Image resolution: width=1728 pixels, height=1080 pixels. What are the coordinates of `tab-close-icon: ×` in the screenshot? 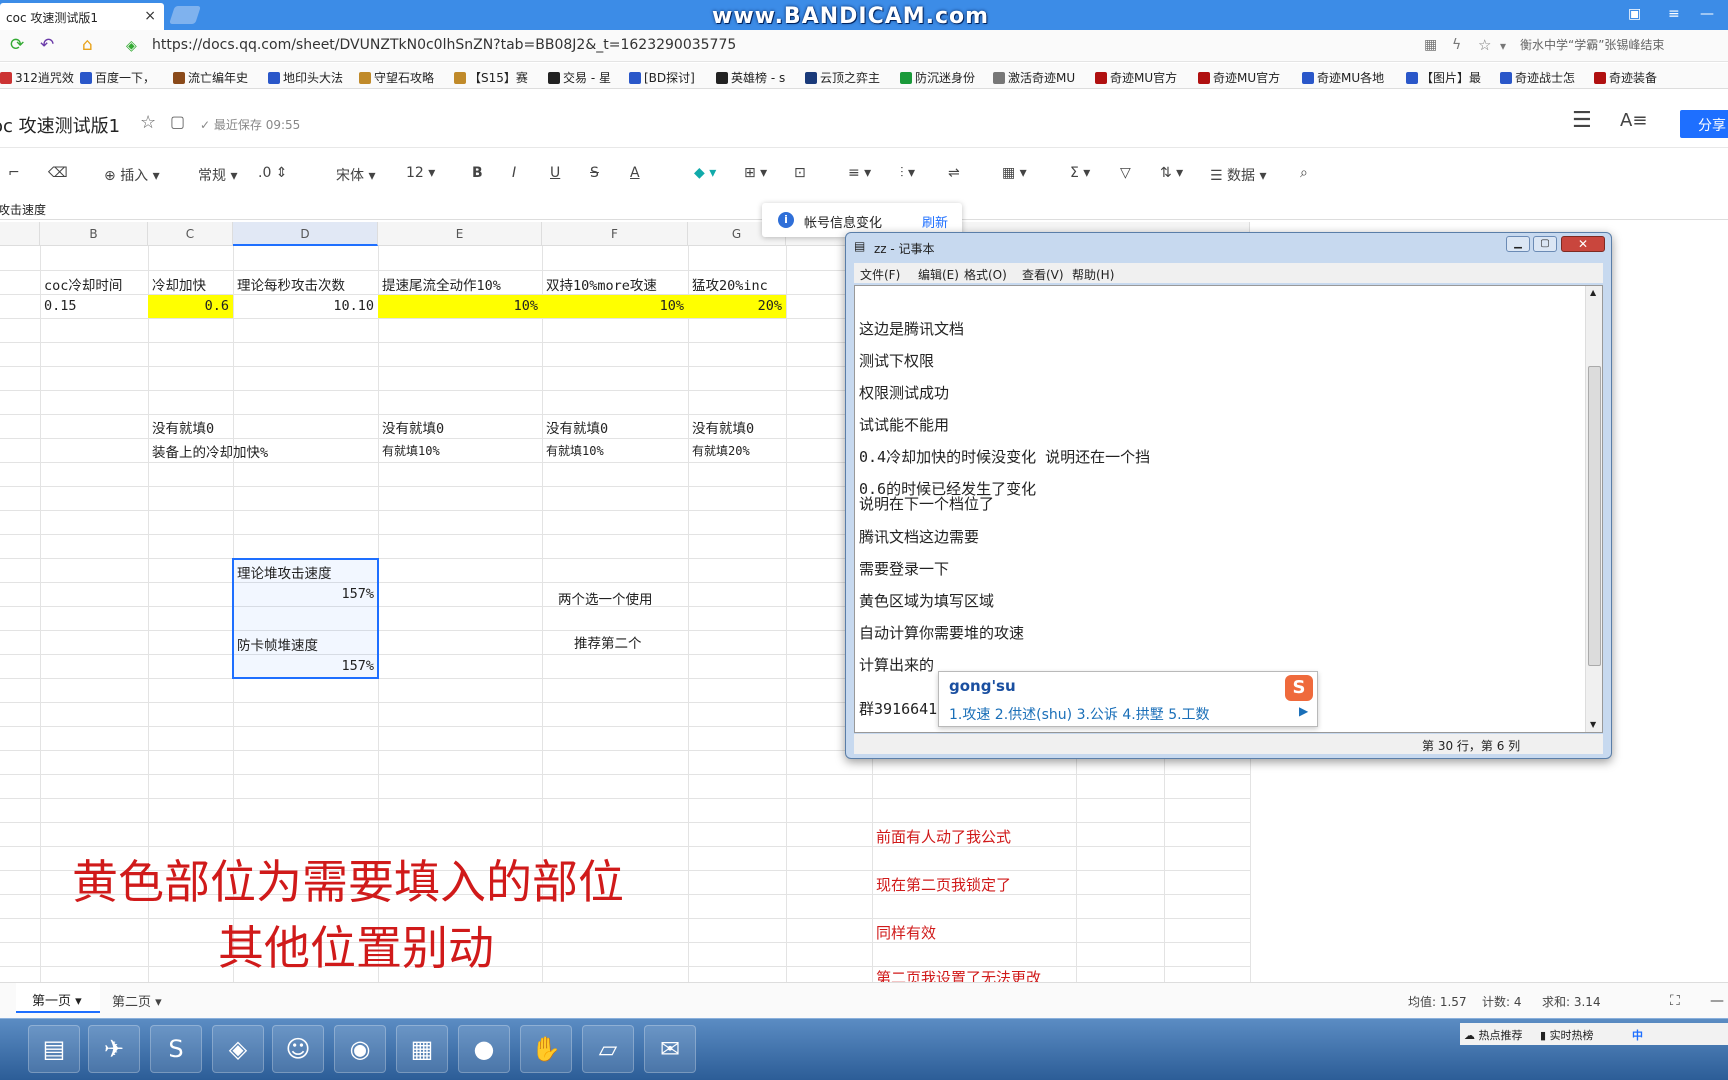 It's located at (150, 16).